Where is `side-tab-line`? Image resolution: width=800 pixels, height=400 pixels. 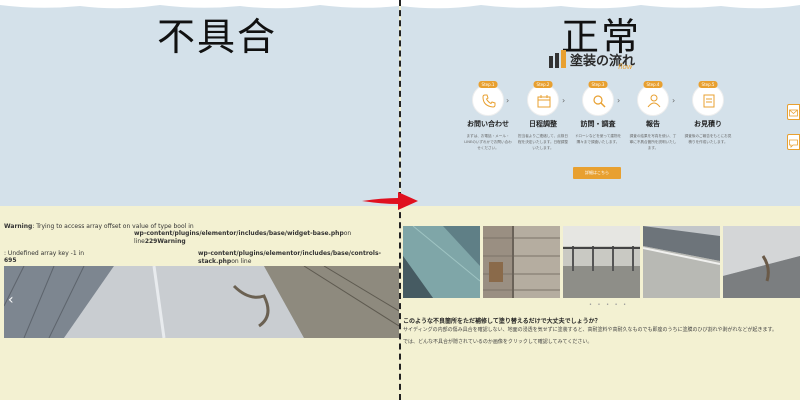 side-tab-line is located at coordinates (793, 142).